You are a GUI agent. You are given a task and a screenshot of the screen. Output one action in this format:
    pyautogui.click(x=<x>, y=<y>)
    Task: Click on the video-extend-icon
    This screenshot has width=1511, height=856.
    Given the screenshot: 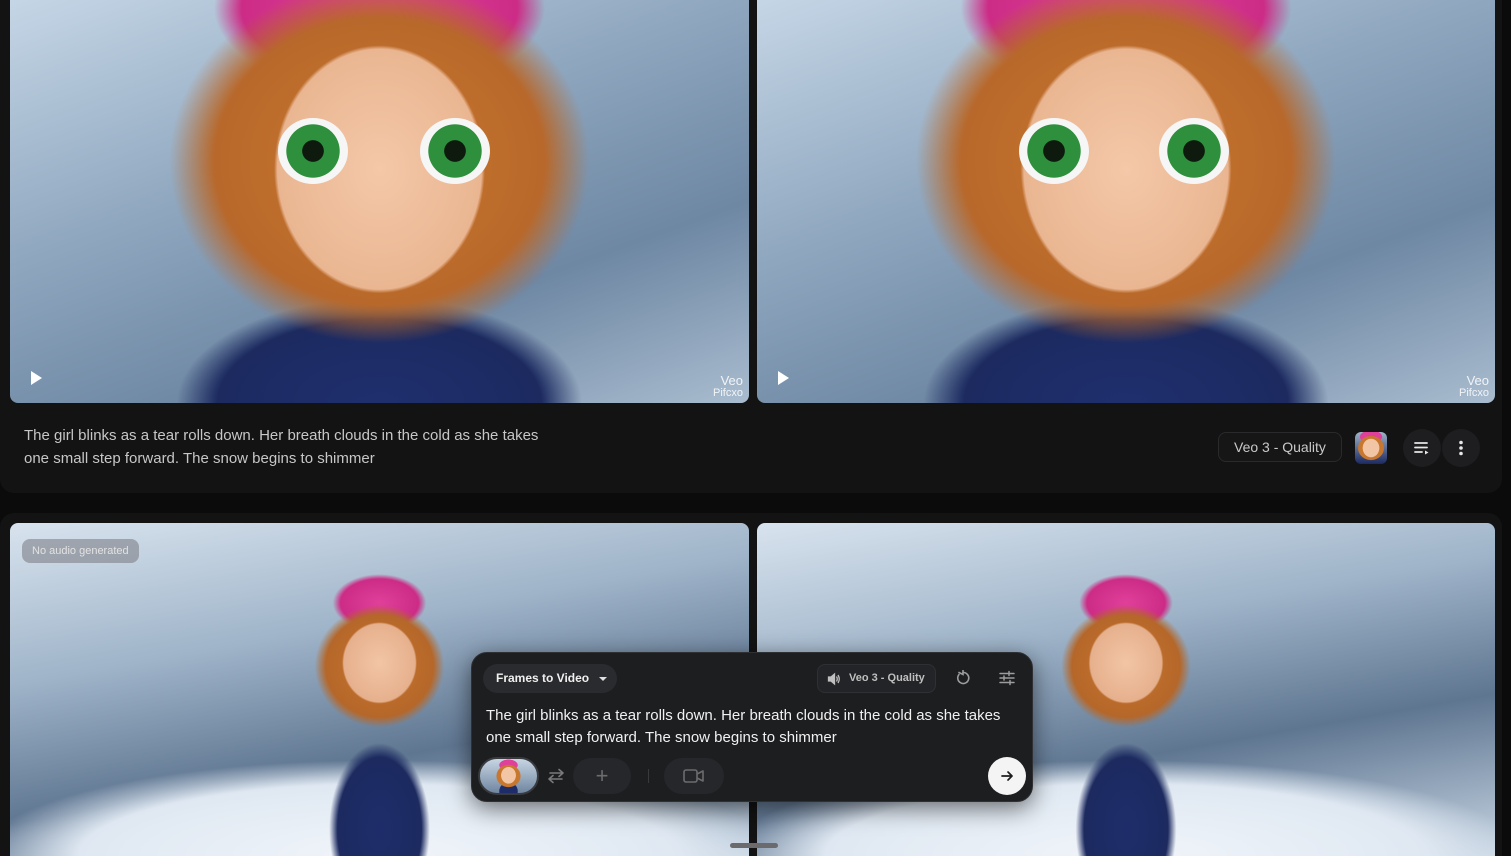 What is the action you would take?
    pyautogui.click(x=693, y=776)
    